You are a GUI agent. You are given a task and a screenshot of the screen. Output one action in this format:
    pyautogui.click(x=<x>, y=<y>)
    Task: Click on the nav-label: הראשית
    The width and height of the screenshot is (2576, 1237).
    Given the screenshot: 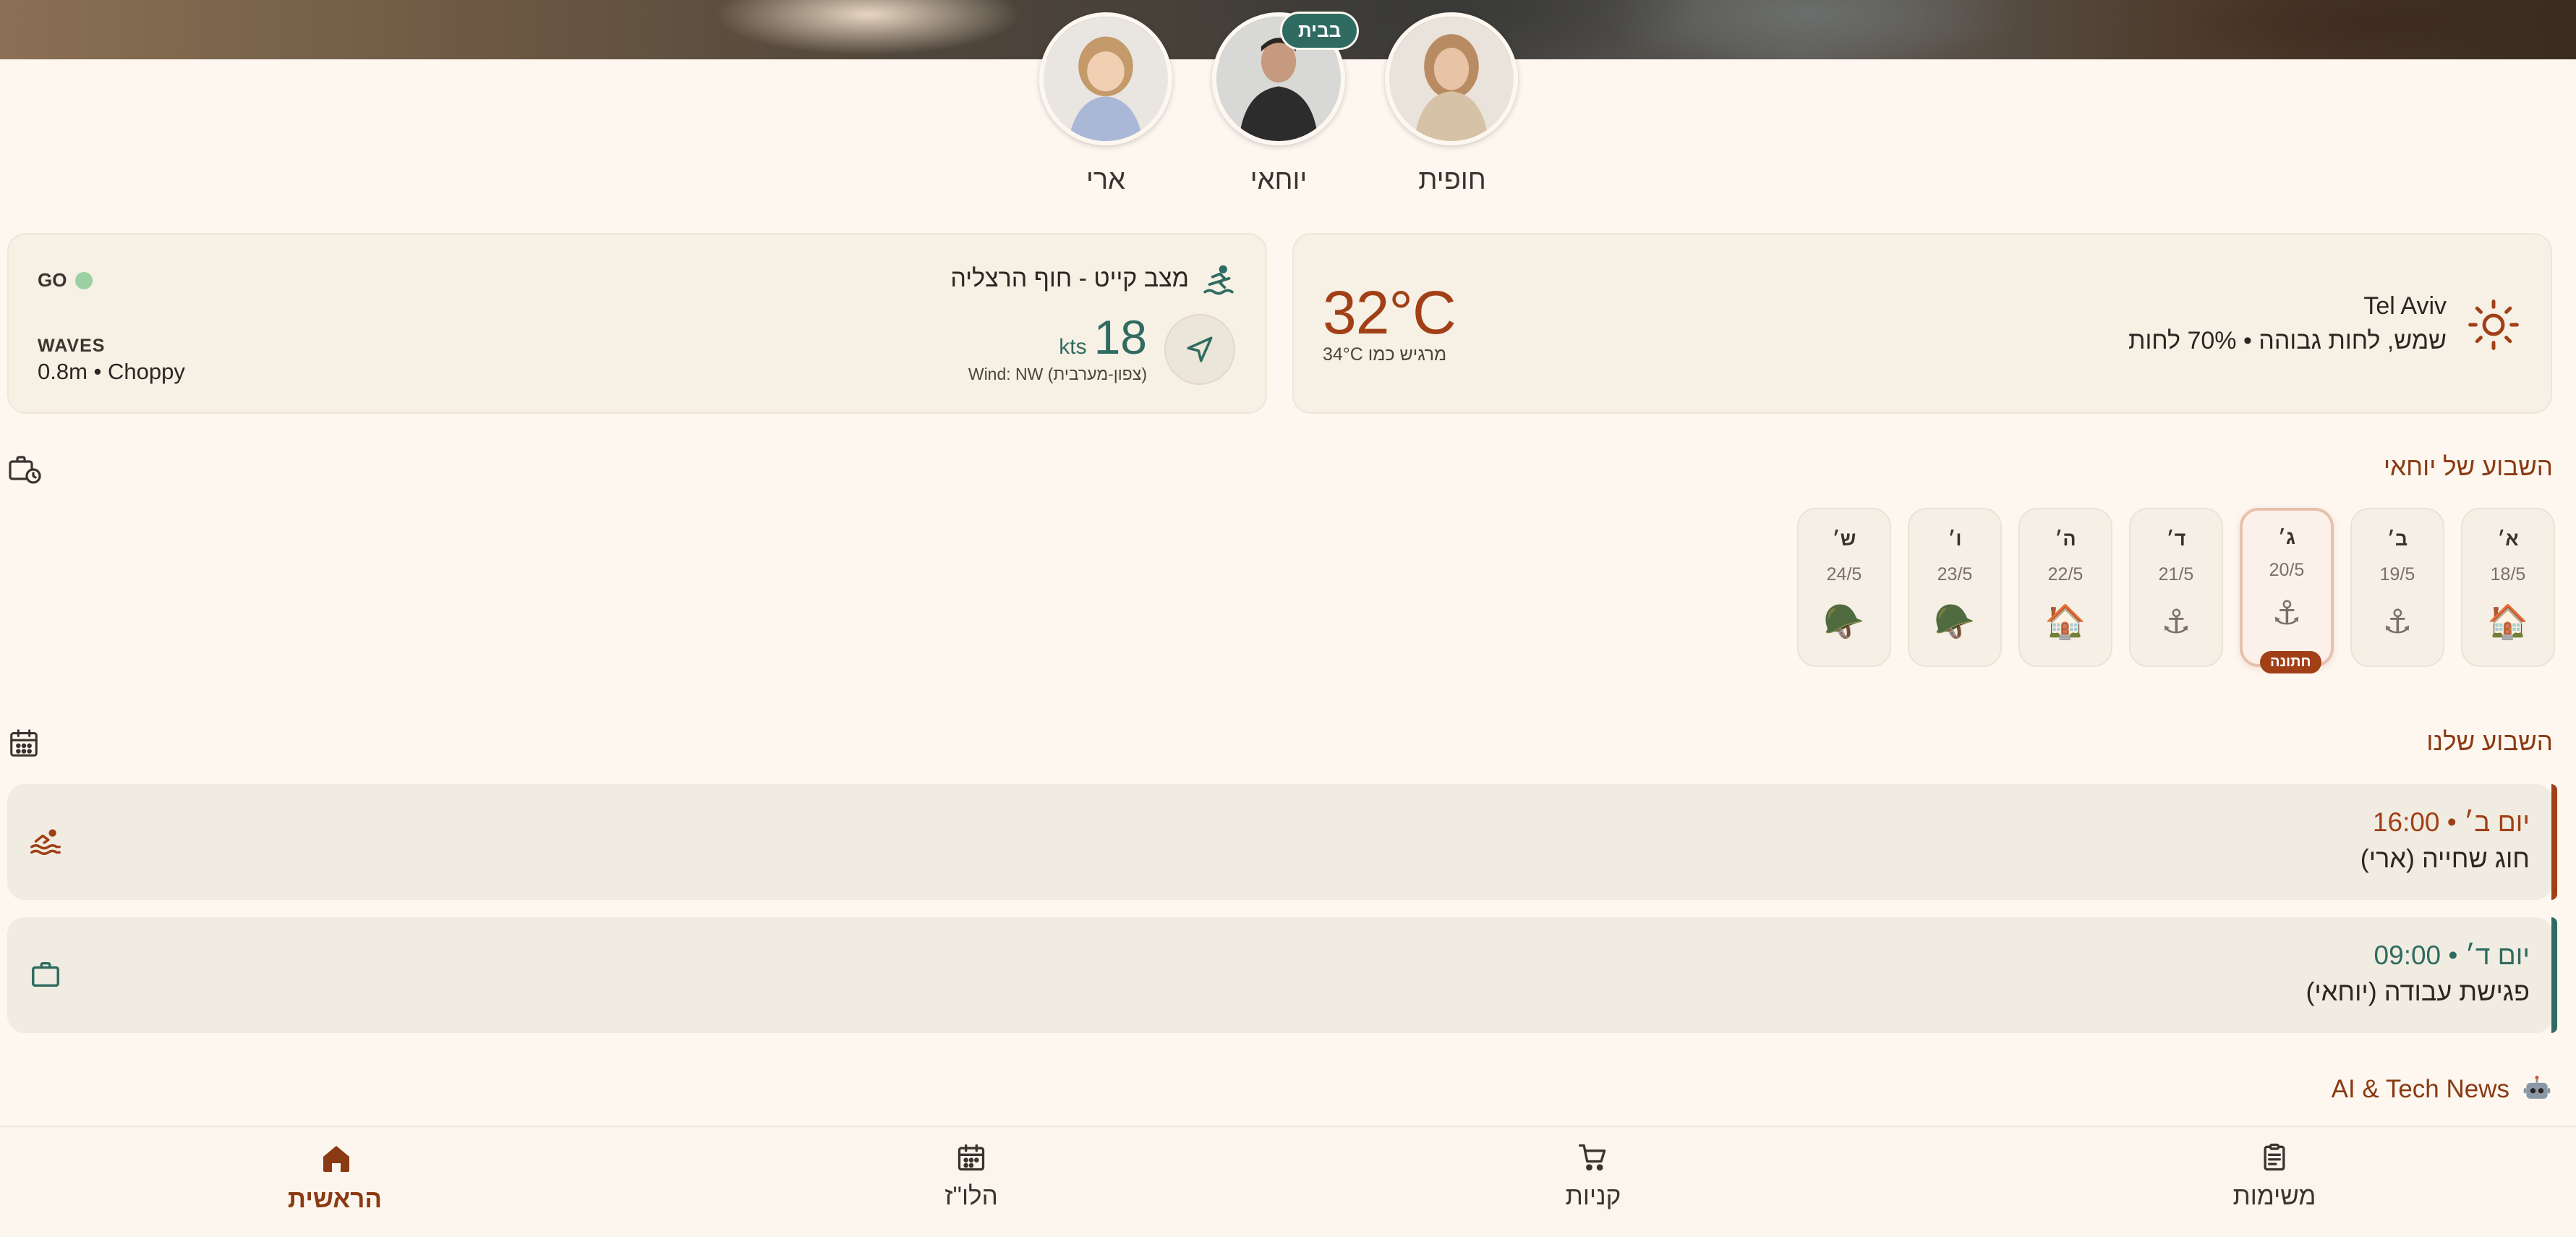 What is the action you would take?
    pyautogui.click(x=335, y=1199)
    